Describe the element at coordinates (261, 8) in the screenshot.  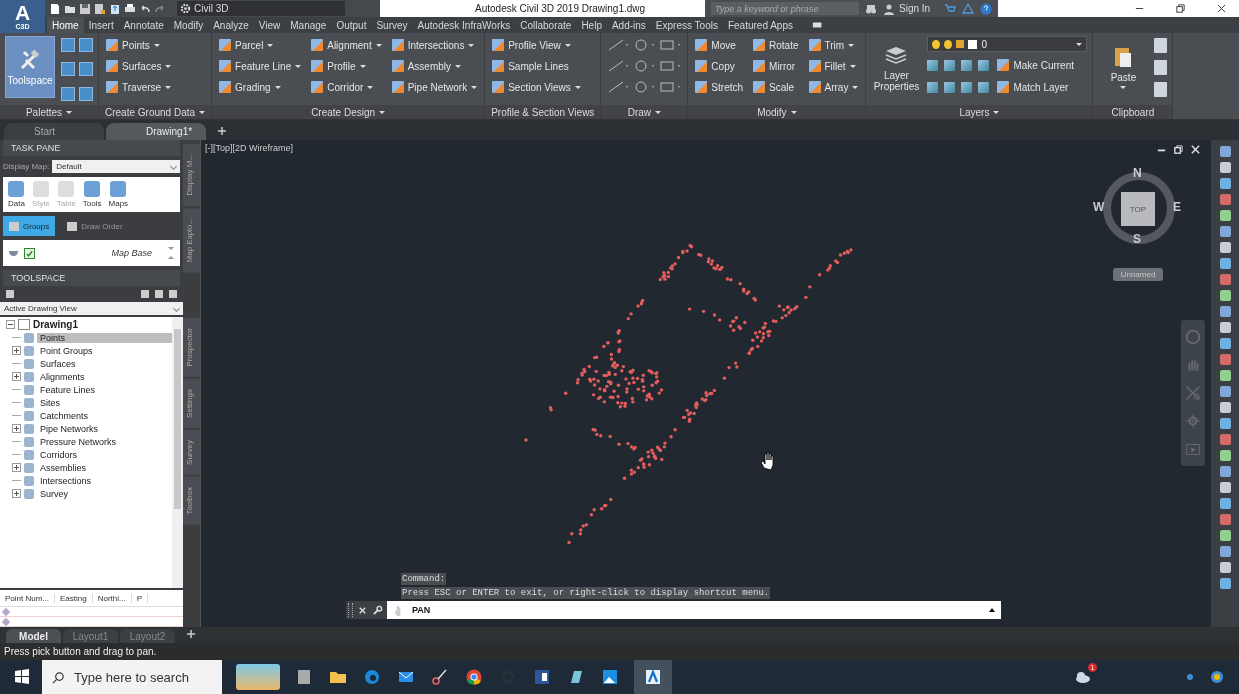
I see `workspace-dropdown: Civil 3D` at that location.